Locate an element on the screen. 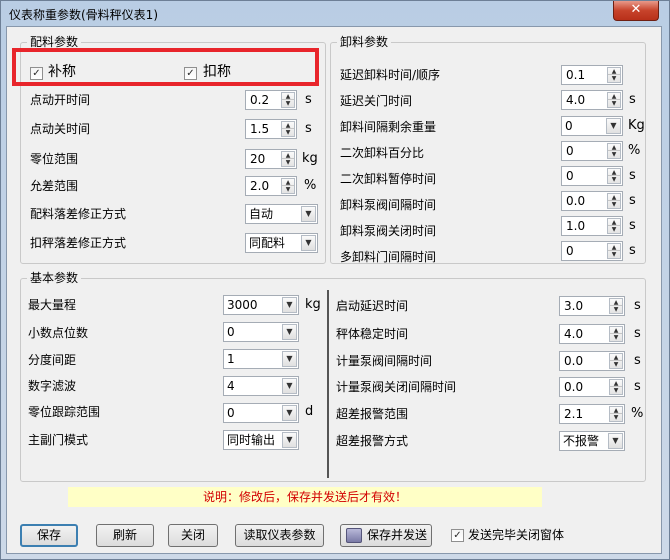 Image resolution: width=670 pixels, height=560 pixels. tolerance-value: 2.0 is located at coordinates (260, 186).